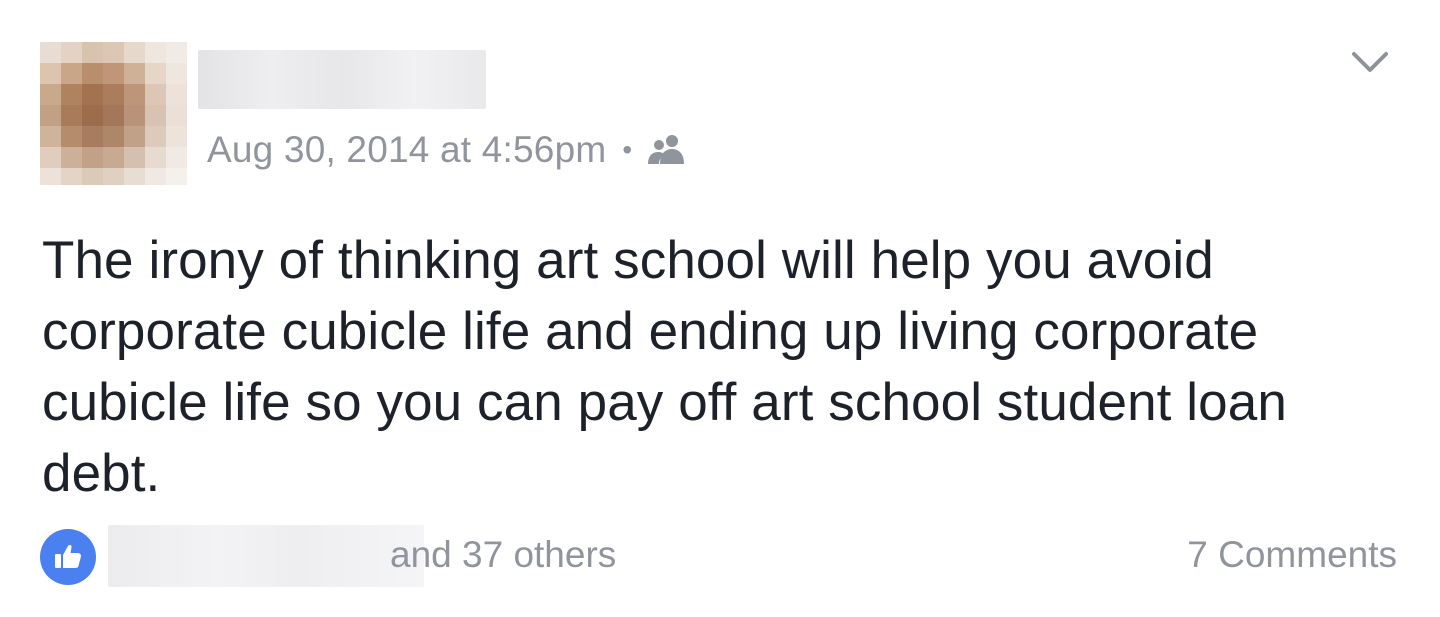 The width and height of the screenshot is (1440, 617). What do you see at coordinates (720, 556) in the screenshot?
I see `reactions-bar: and 37 others 7 Comments` at bounding box center [720, 556].